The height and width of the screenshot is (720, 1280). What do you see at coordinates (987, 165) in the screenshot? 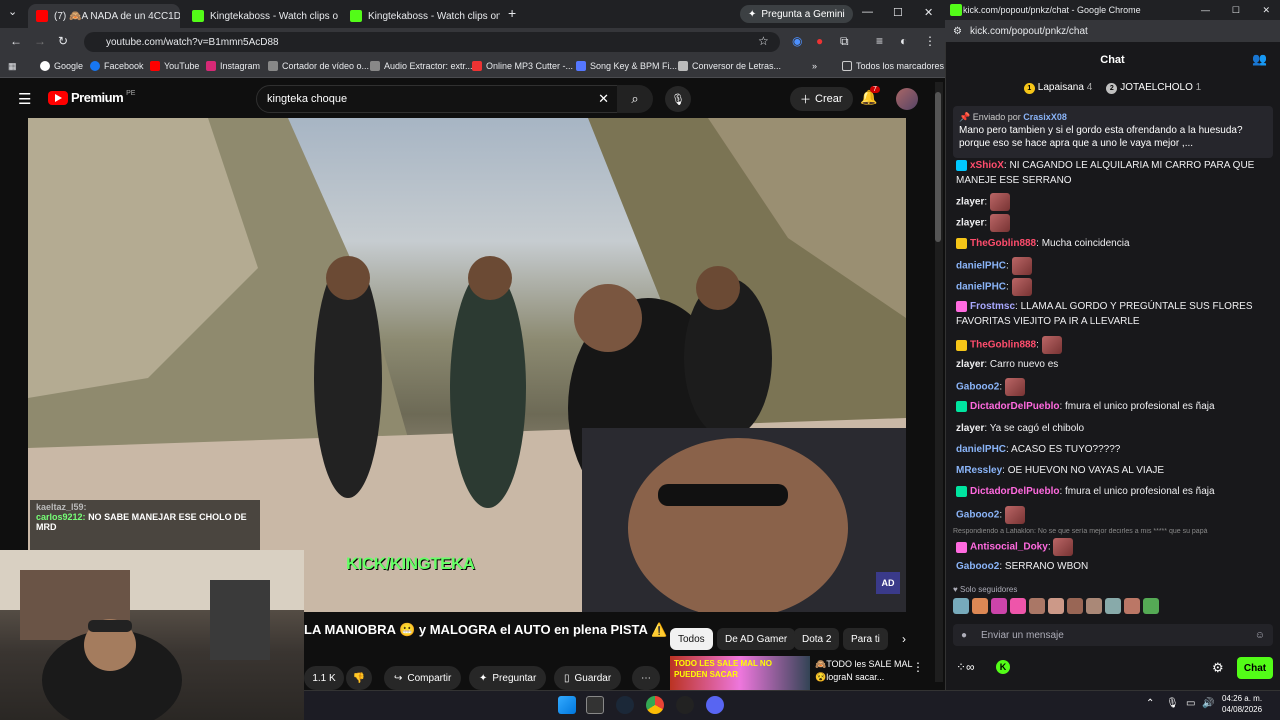
I see `chat-username: xShioX` at bounding box center [987, 165].